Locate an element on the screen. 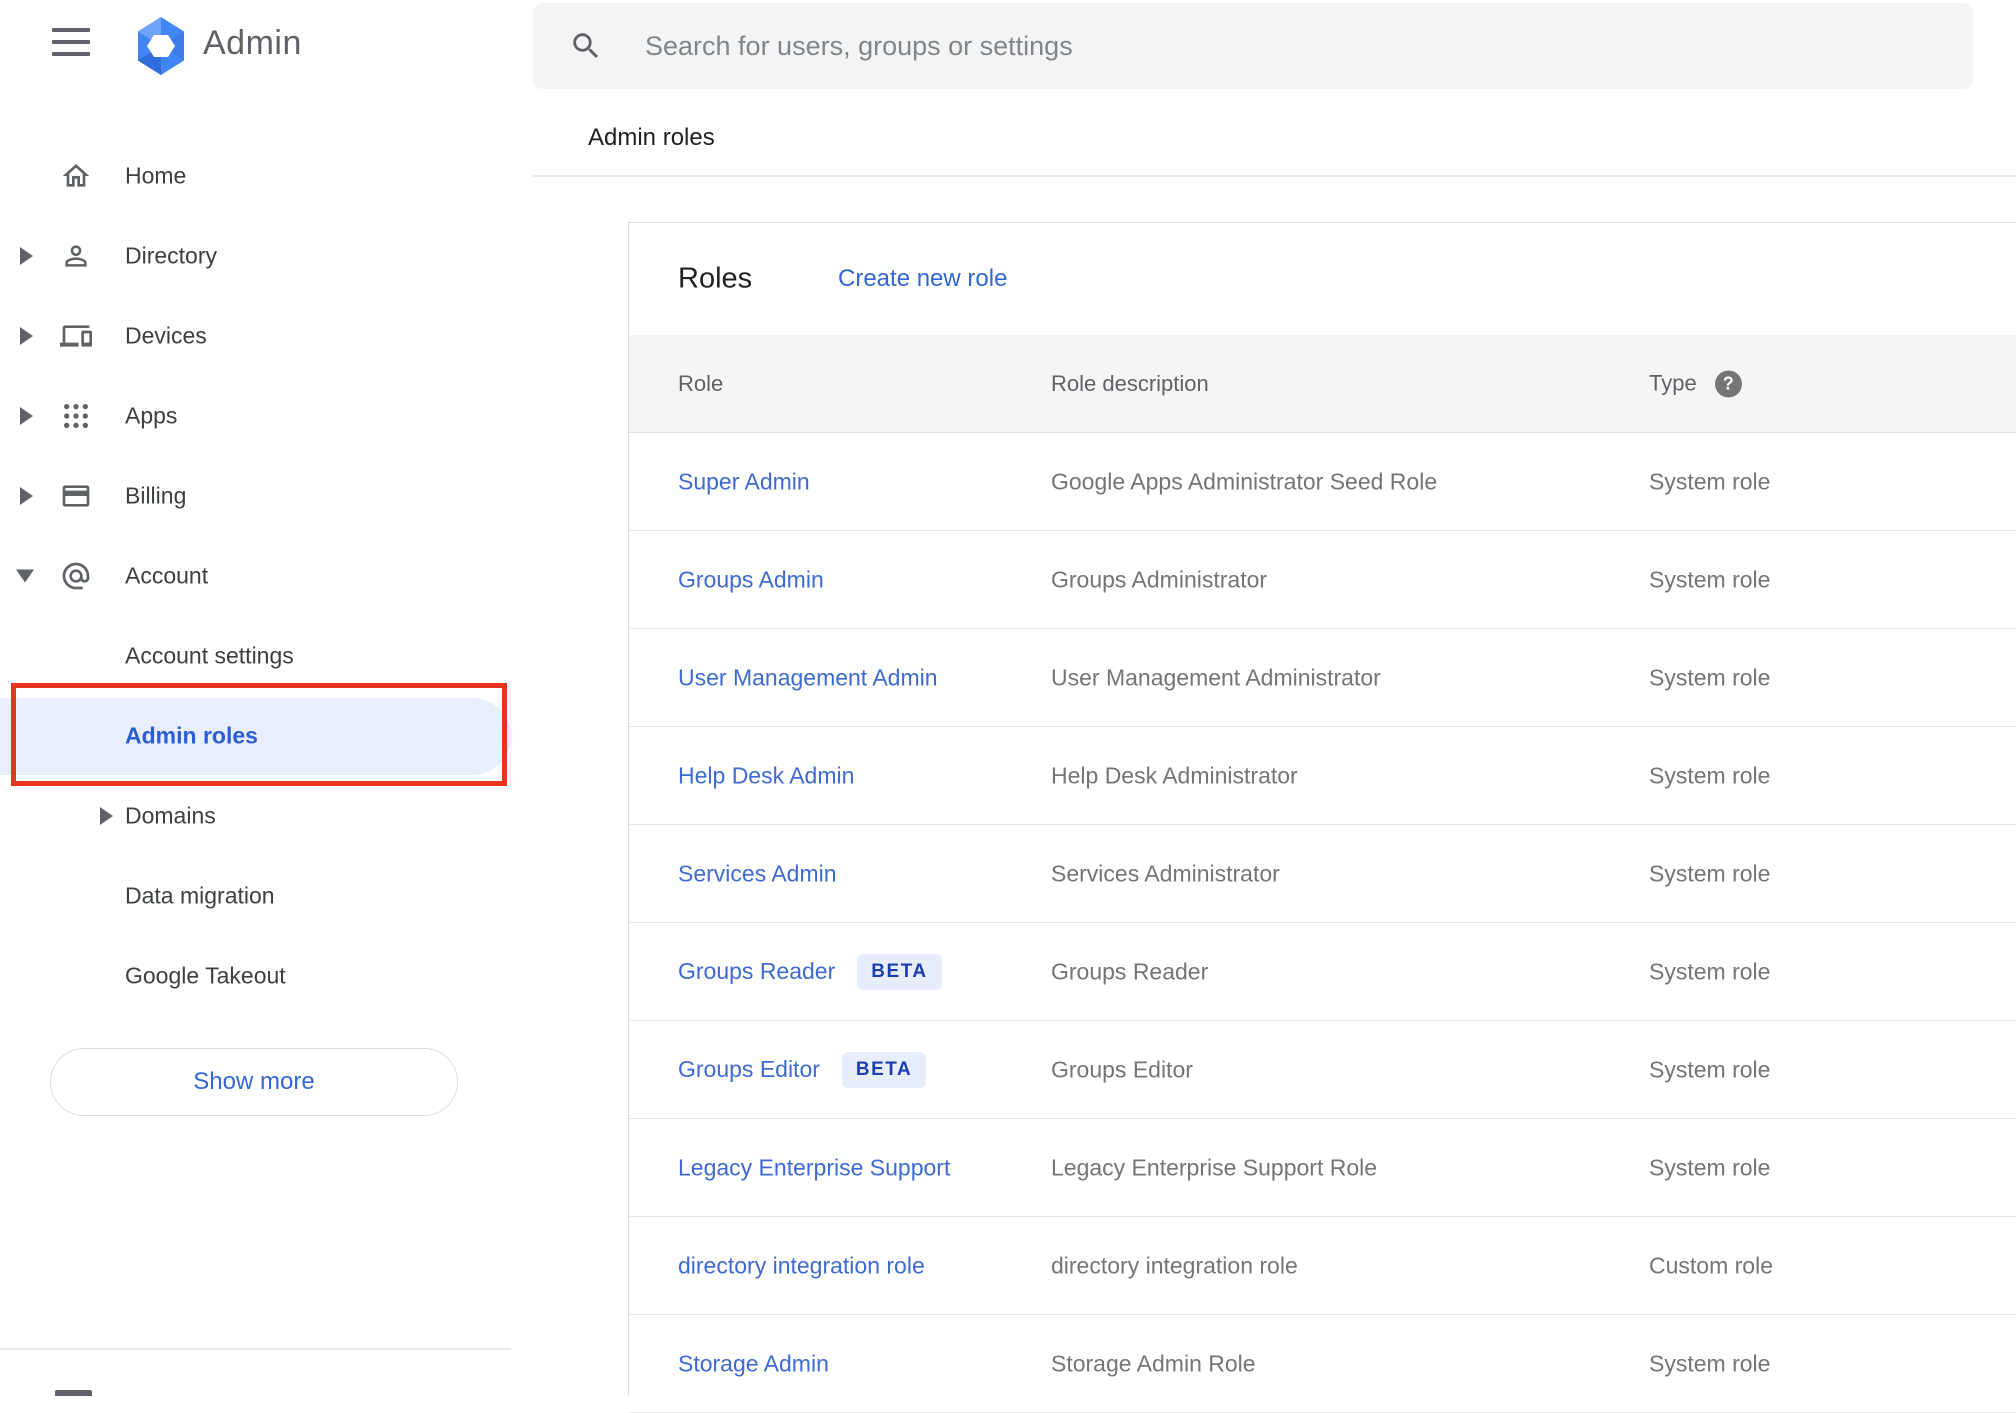 The width and height of the screenshot is (2016, 1413). admin-hexagon-logo-icon is located at coordinates (161, 46).